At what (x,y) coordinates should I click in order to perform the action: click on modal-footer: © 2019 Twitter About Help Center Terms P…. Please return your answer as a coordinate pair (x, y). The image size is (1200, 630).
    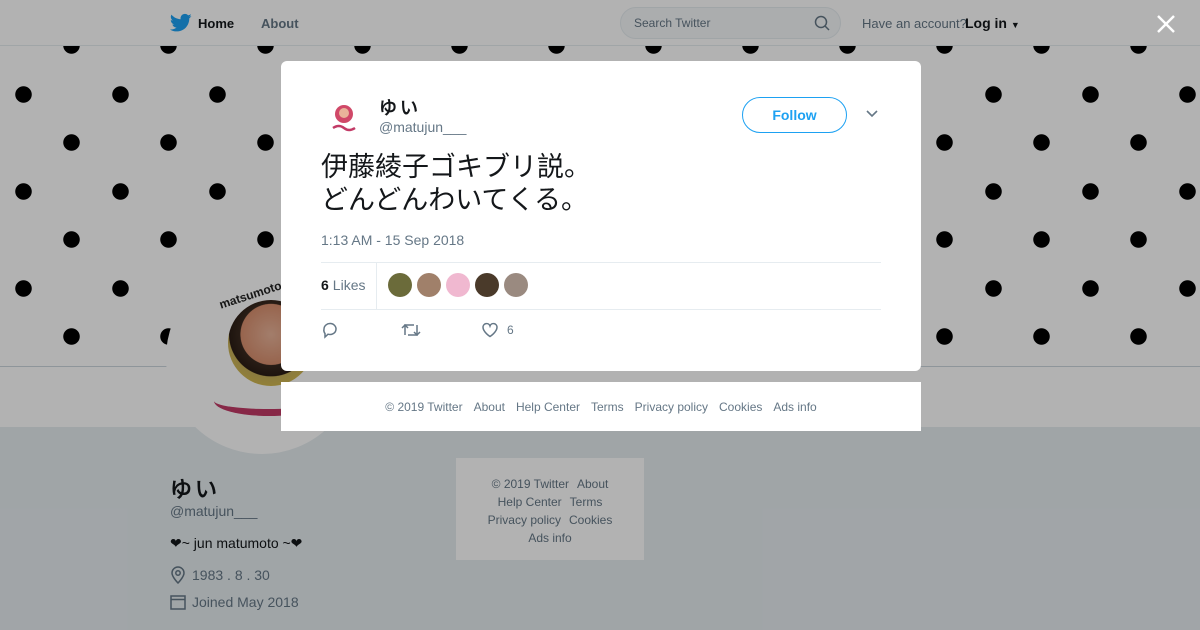
    Looking at the image, I should click on (601, 406).